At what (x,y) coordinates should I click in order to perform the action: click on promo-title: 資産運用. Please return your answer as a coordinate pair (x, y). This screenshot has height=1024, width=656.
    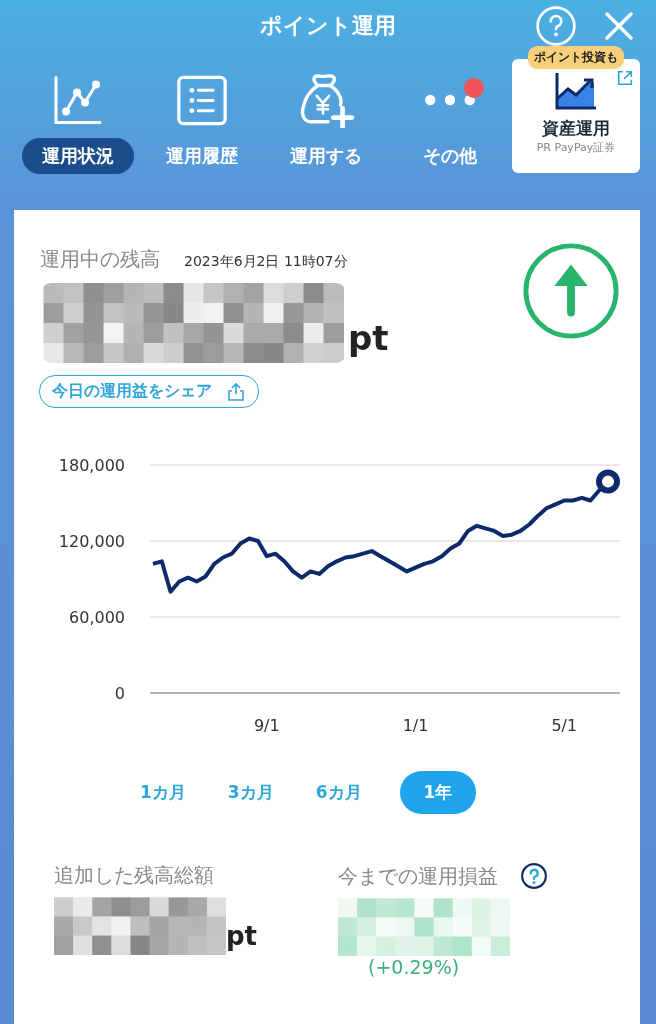
    Looking at the image, I should click on (576, 128).